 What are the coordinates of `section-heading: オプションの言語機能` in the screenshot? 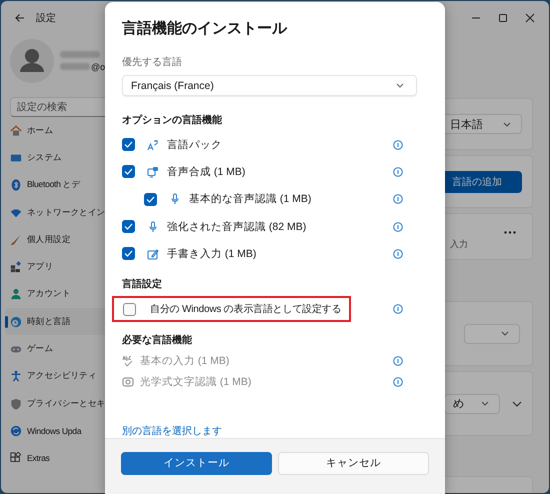 It's located at (172, 120).